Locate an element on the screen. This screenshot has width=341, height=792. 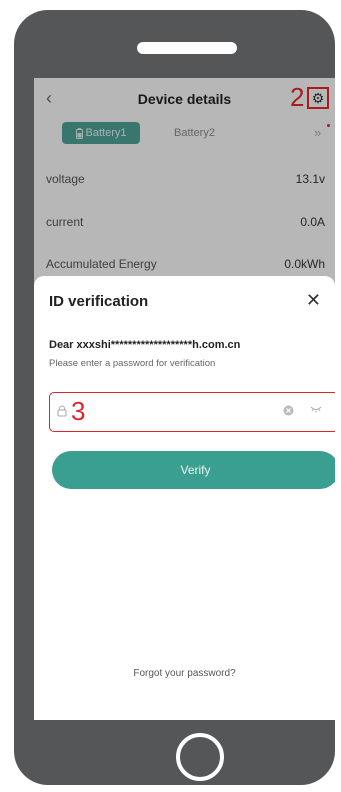
clear-icon is located at coordinates (288, 410).